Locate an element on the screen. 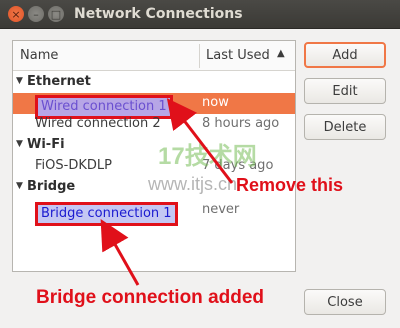 The image size is (400, 328). annotation-remove-this: Remove this is located at coordinates (290, 185).